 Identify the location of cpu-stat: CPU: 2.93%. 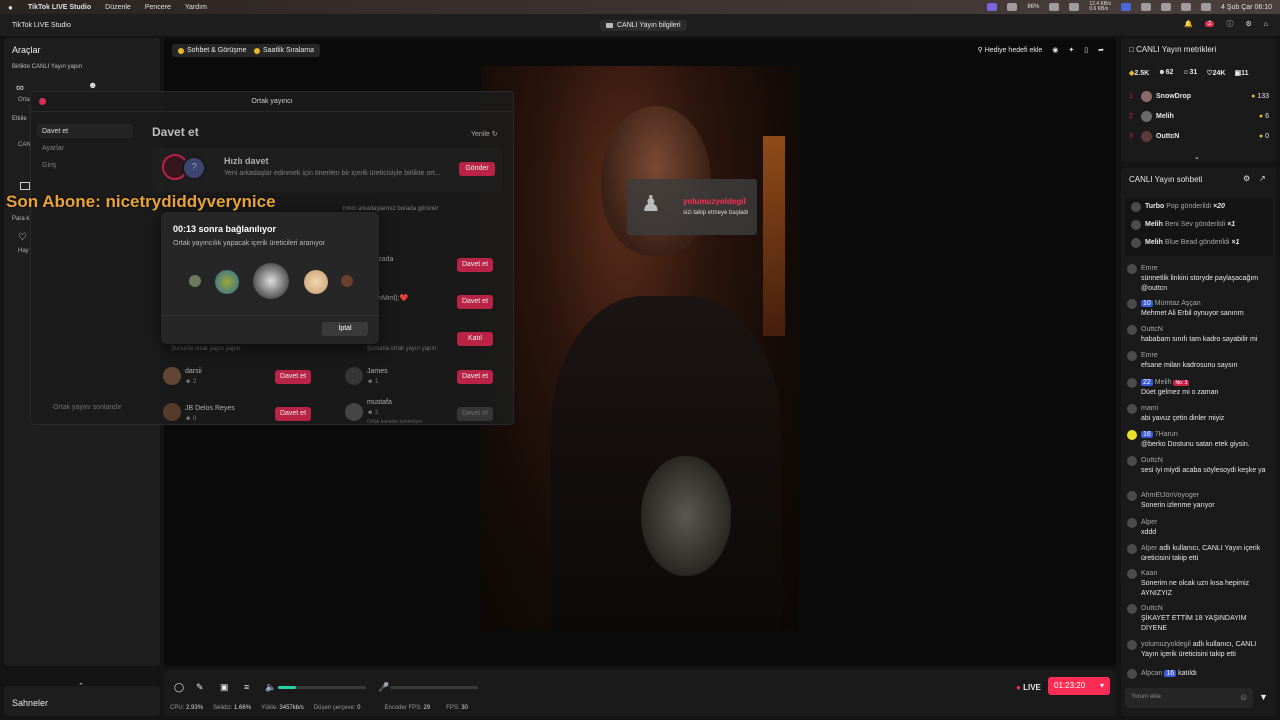
(187, 708).